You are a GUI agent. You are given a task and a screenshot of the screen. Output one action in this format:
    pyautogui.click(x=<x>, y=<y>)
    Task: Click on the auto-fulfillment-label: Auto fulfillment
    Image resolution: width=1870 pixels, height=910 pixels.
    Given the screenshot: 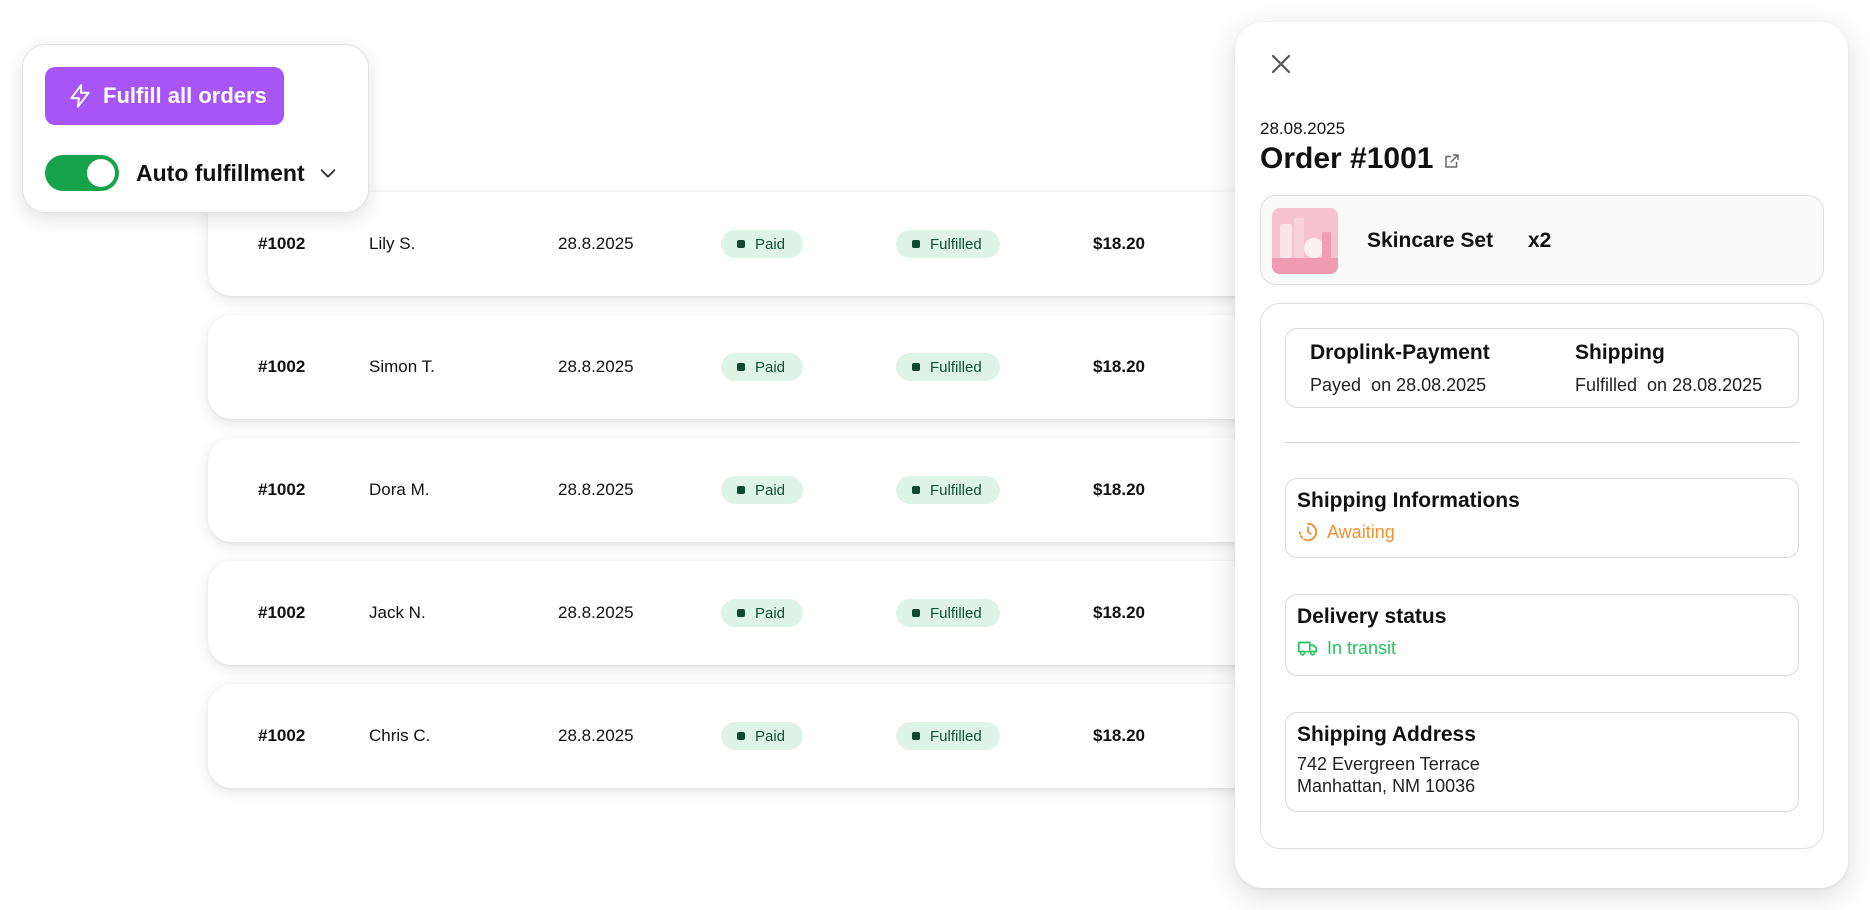 What is the action you would take?
    pyautogui.click(x=220, y=172)
    